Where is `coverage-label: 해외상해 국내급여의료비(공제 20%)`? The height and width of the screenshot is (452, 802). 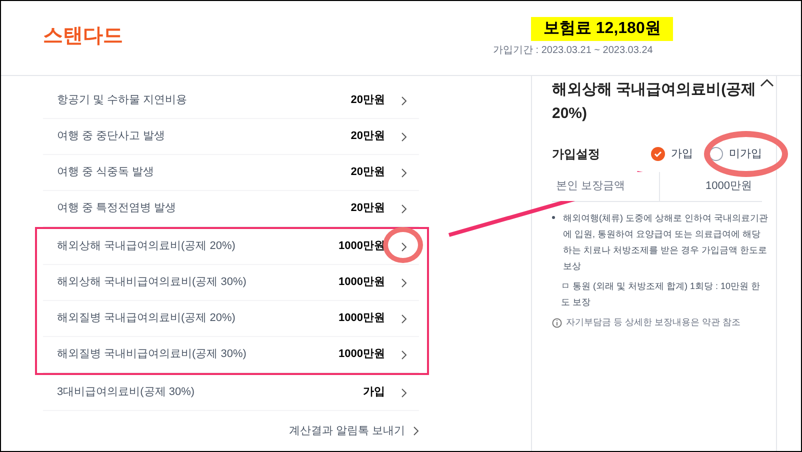 coverage-label: 해외상해 국내급여의료비(공제 20%) is located at coordinates (146, 246).